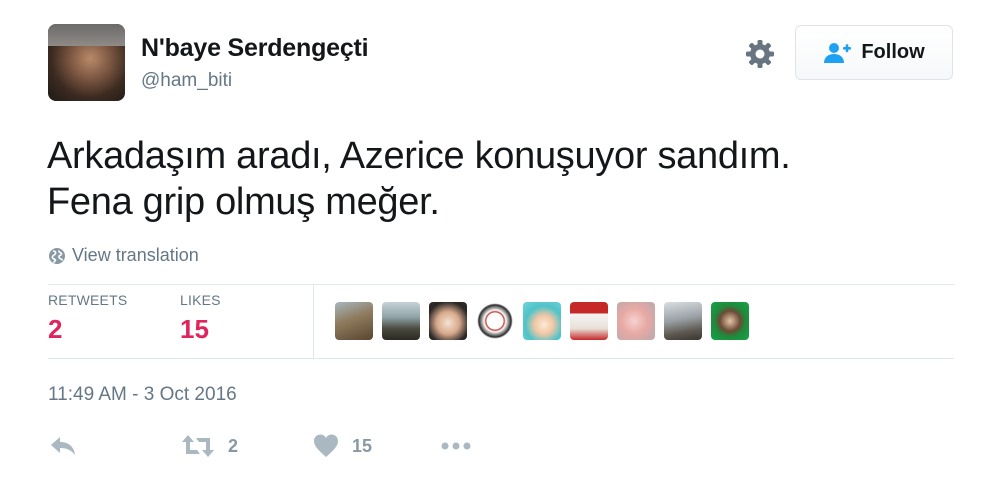 The height and width of the screenshot is (496, 996). What do you see at coordinates (86, 62) in the screenshot?
I see `author-avatar` at bounding box center [86, 62].